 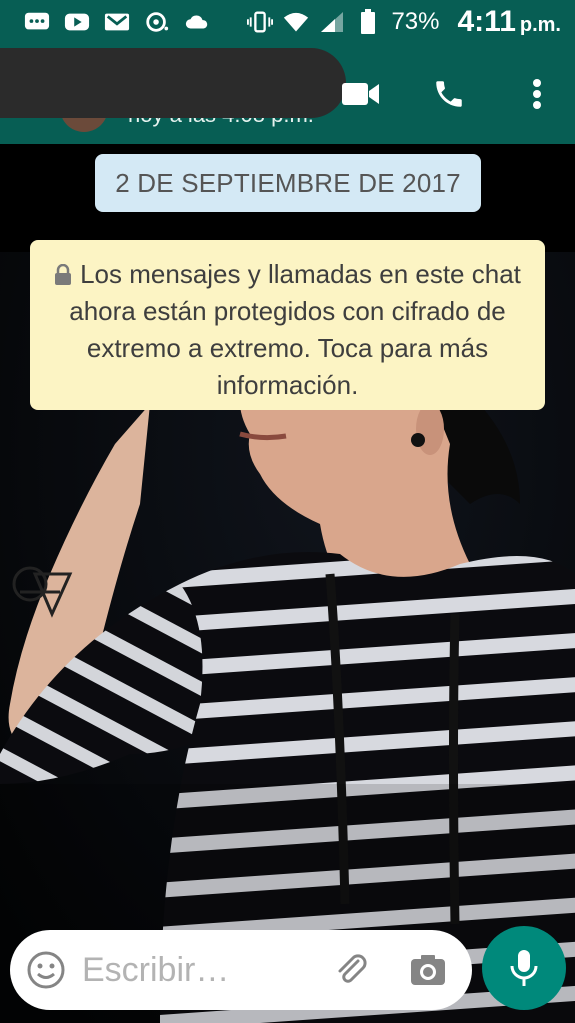 What do you see at coordinates (296, 22) in the screenshot?
I see `wifi-icon` at bounding box center [296, 22].